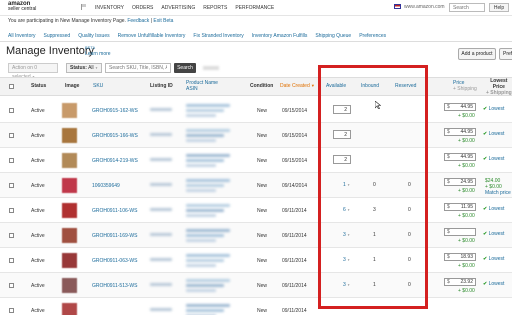  What do you see at coordinates (419, 7) in the screenshot?
I see `marketplace-selector: www.amazon.com` at bounding box center [419, 7].